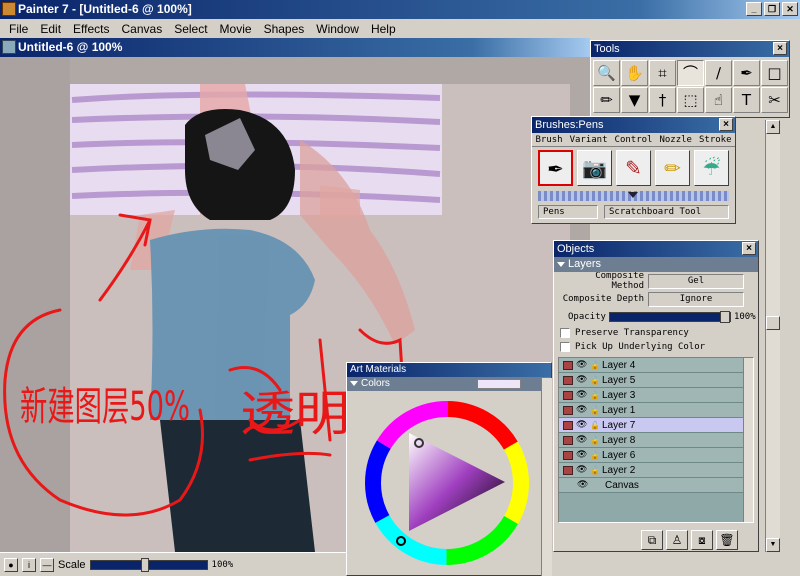 The image size is (800, 576). Describe the element at coordinates (773, 323) in the screenshot. I see `scroll-thumb` at that location.